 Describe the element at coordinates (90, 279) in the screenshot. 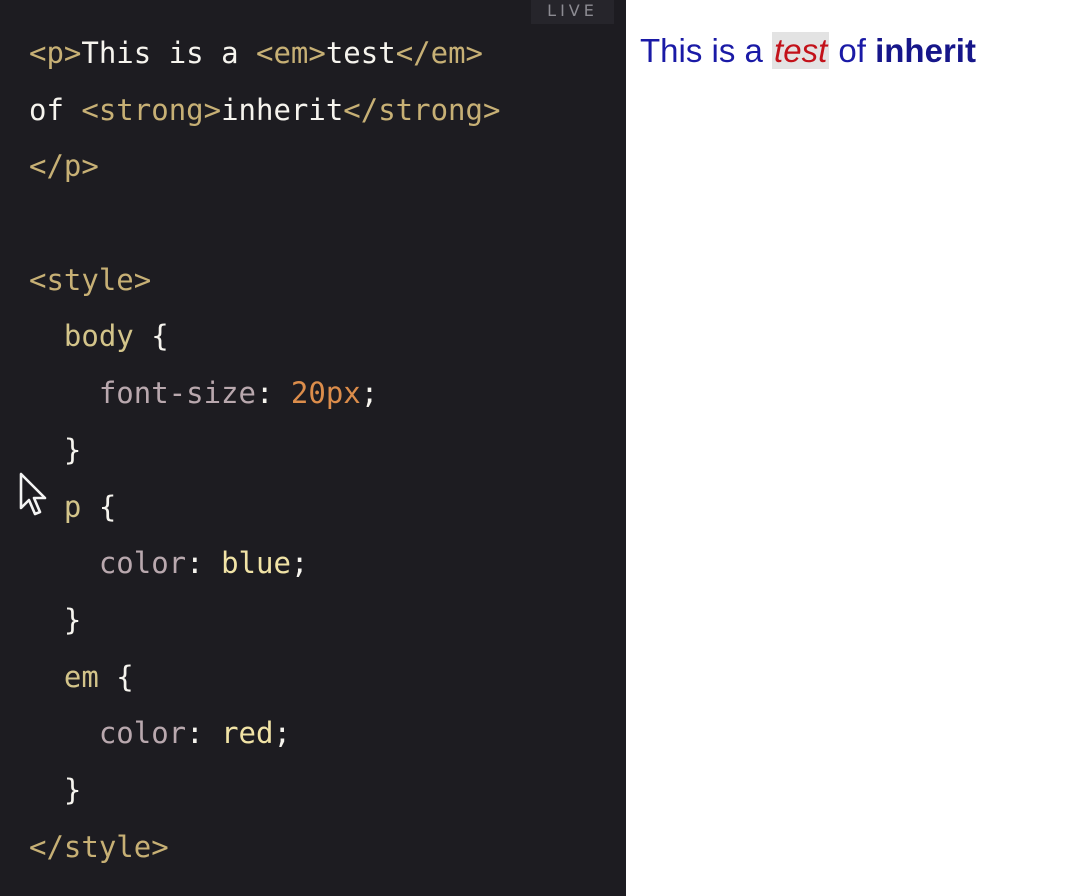

I see `code-token: <style>` at that location.